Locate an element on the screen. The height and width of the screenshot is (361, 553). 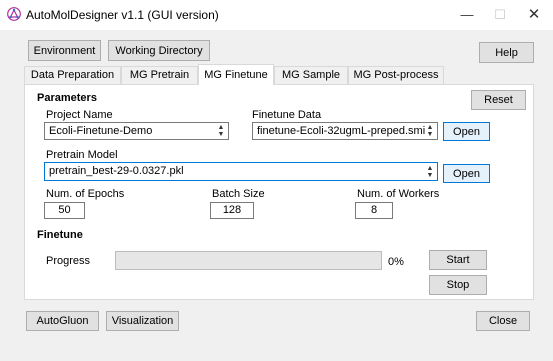
maximize-button: ☐ is located at coordinates (500, 15).